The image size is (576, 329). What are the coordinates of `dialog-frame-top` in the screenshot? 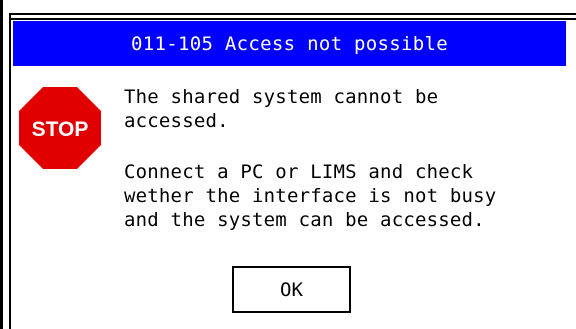 It's located at (292, 14).